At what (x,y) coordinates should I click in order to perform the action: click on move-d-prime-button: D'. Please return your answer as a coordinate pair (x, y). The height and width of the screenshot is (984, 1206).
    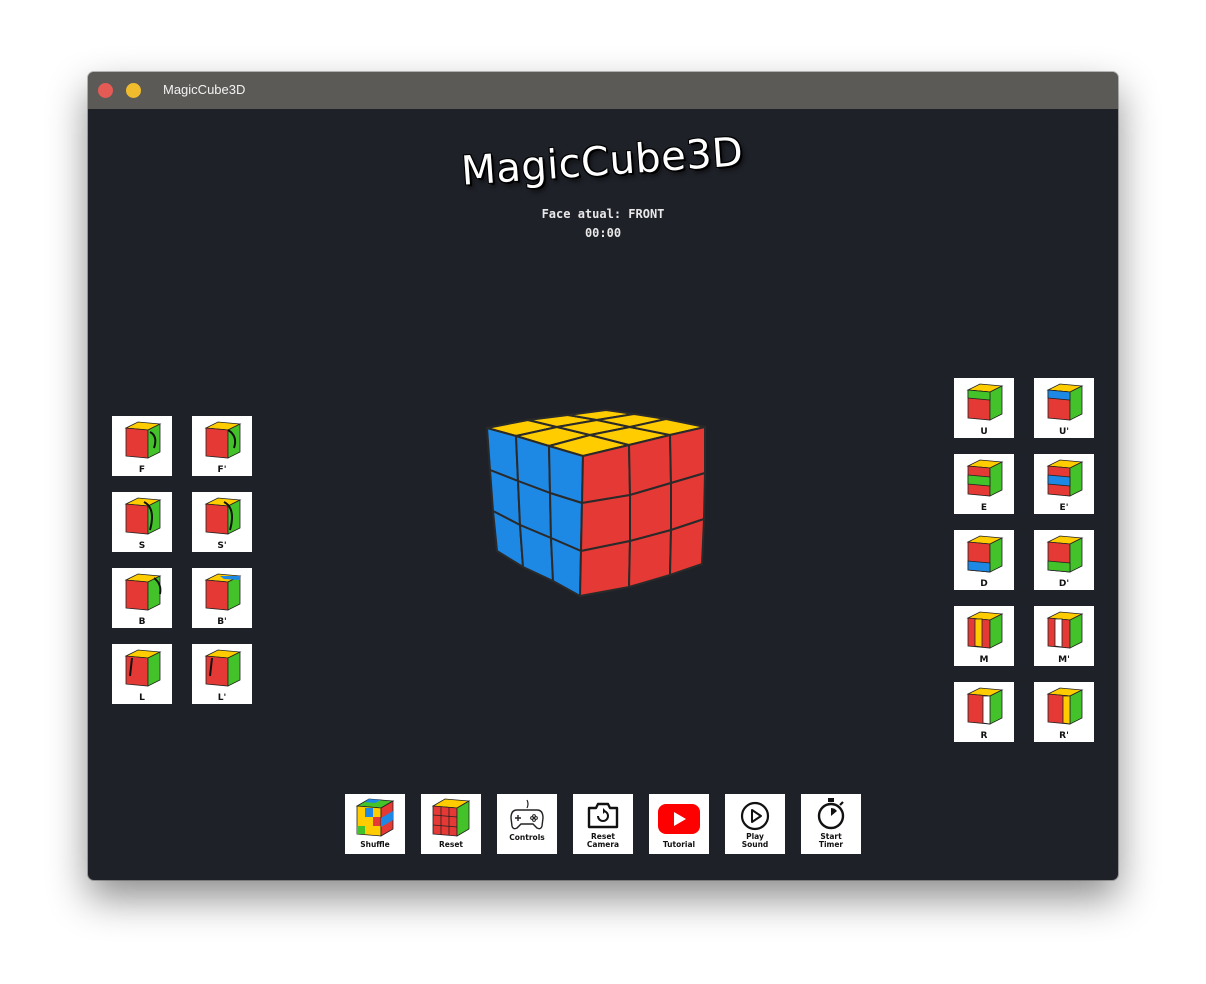
    Looking at the image, I should click on (1064, 560).